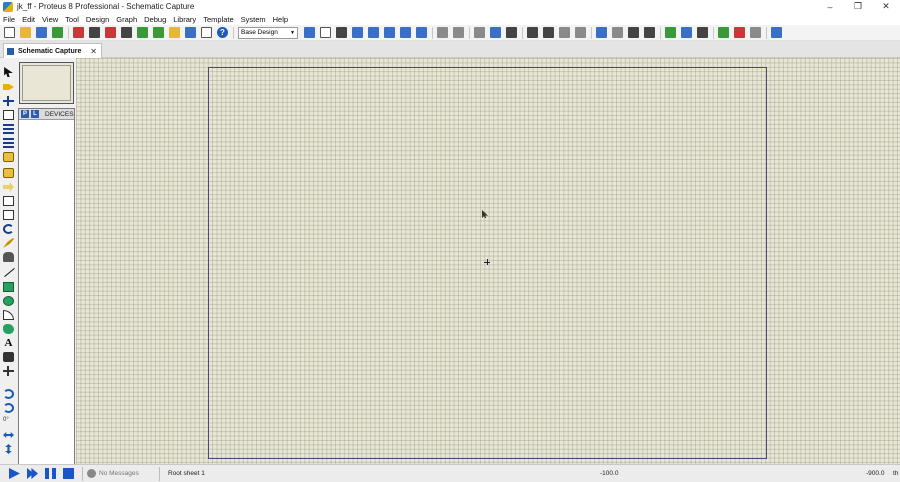 The width and height of the screenshot is (900, 482). I want to click on wire-label-icon, so click(8, 115).